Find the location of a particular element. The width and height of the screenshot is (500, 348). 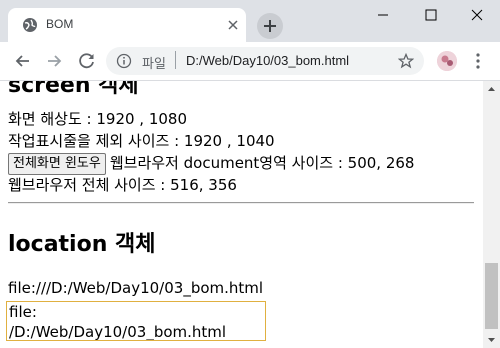

document-size-text: 웹브라우저 document영역 사이즈 : 500, 268 is located at coordinates (262, 163).